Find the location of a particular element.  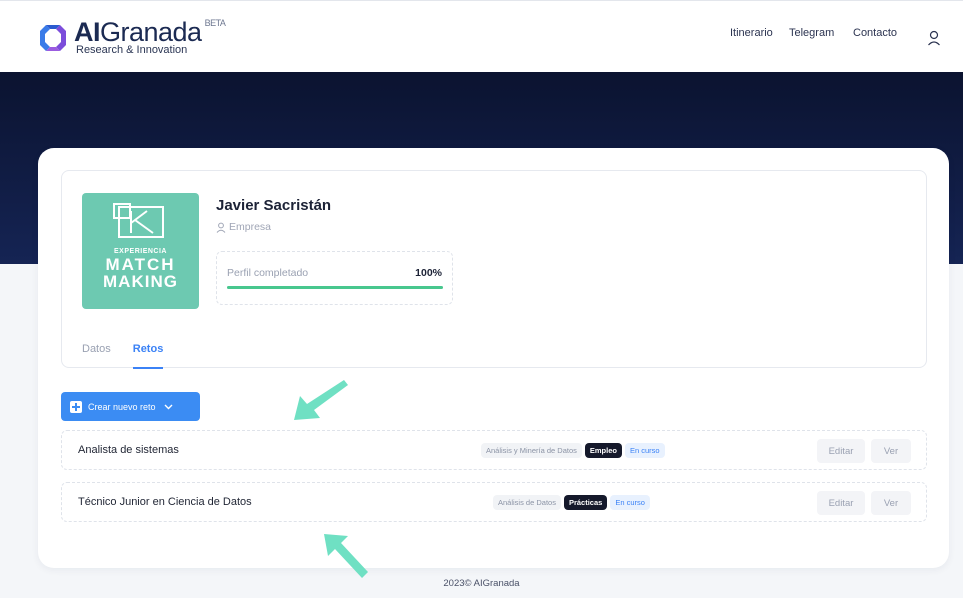

progress-value: 100% is located at coordinates (428, 273).